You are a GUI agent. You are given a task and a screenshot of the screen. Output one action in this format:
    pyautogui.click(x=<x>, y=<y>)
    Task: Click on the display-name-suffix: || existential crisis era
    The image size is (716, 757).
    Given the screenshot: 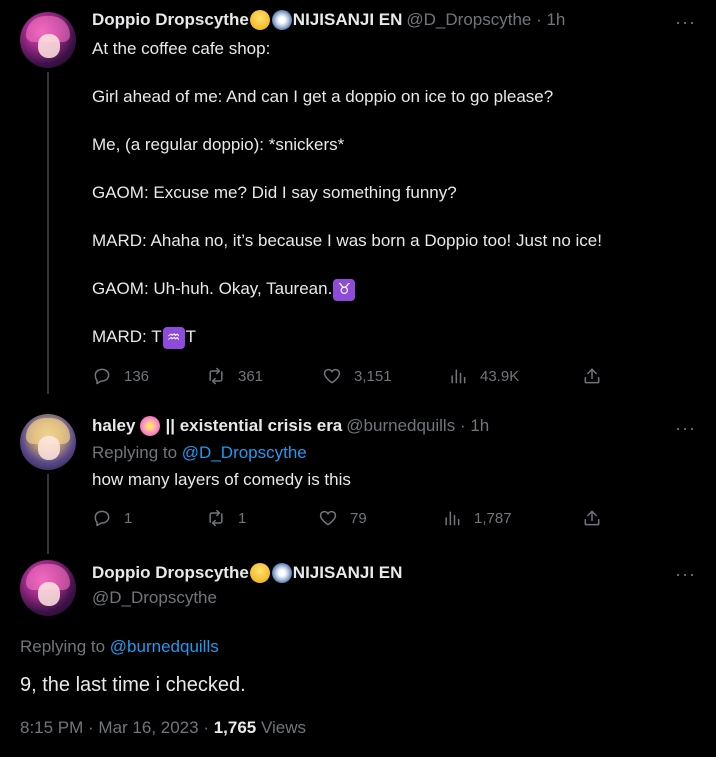 What is the action you would take?
    pyautogui.click(x=253, y=426)
    